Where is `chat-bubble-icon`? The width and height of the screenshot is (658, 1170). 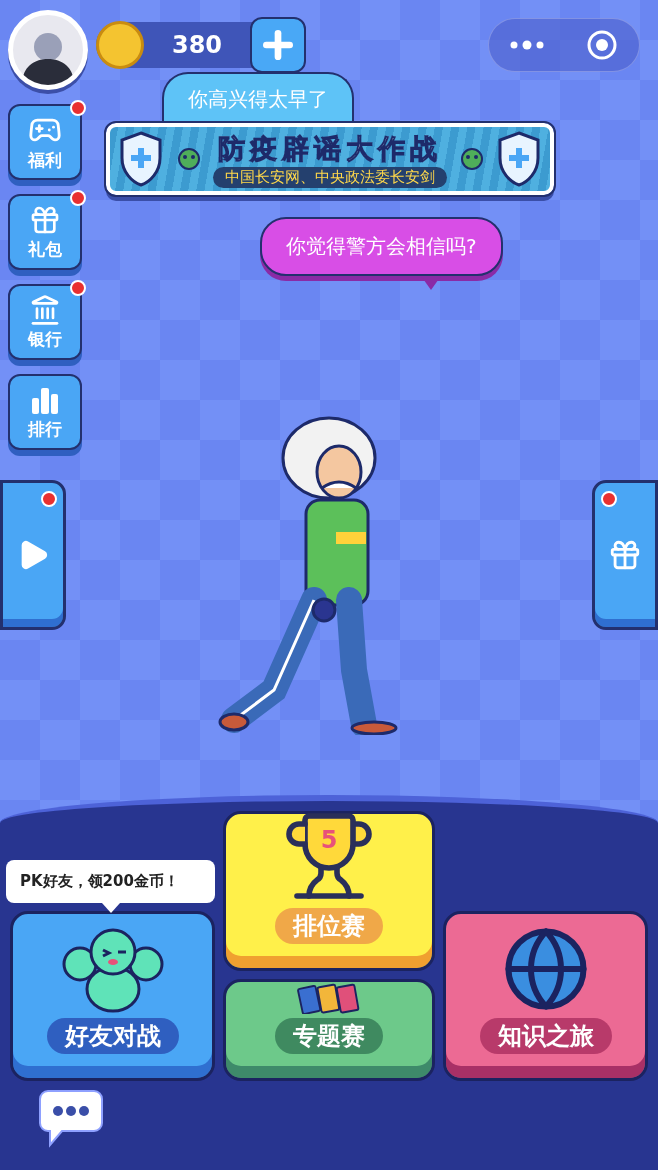 chat-bubble-icon is located at coordinates (71, 1119).